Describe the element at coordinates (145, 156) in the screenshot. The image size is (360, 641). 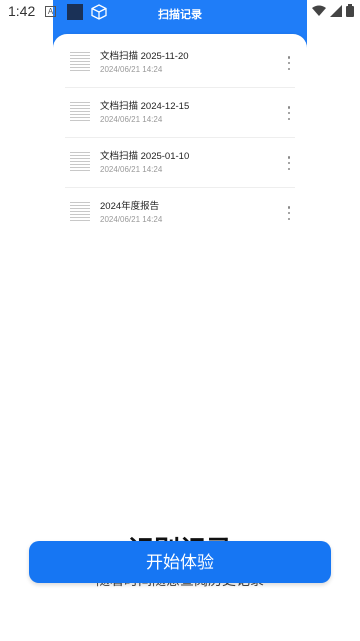
I see `record-title: 文档扫描 2025-01-10` at that location.